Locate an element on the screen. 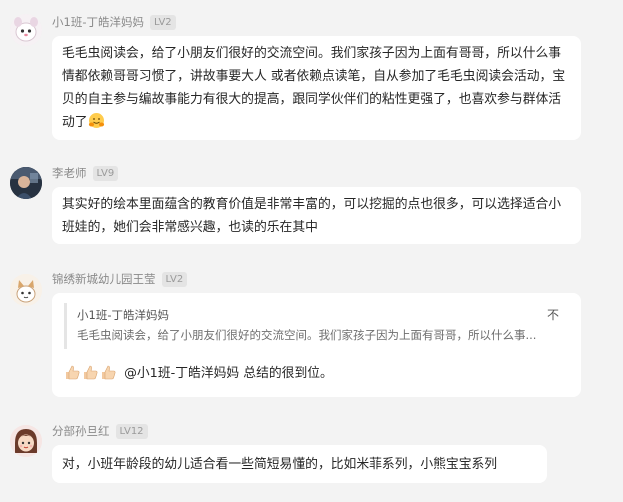 The image size is (623, 502). author-line: 李老师 LV9 is located at coordinates (85, 173).